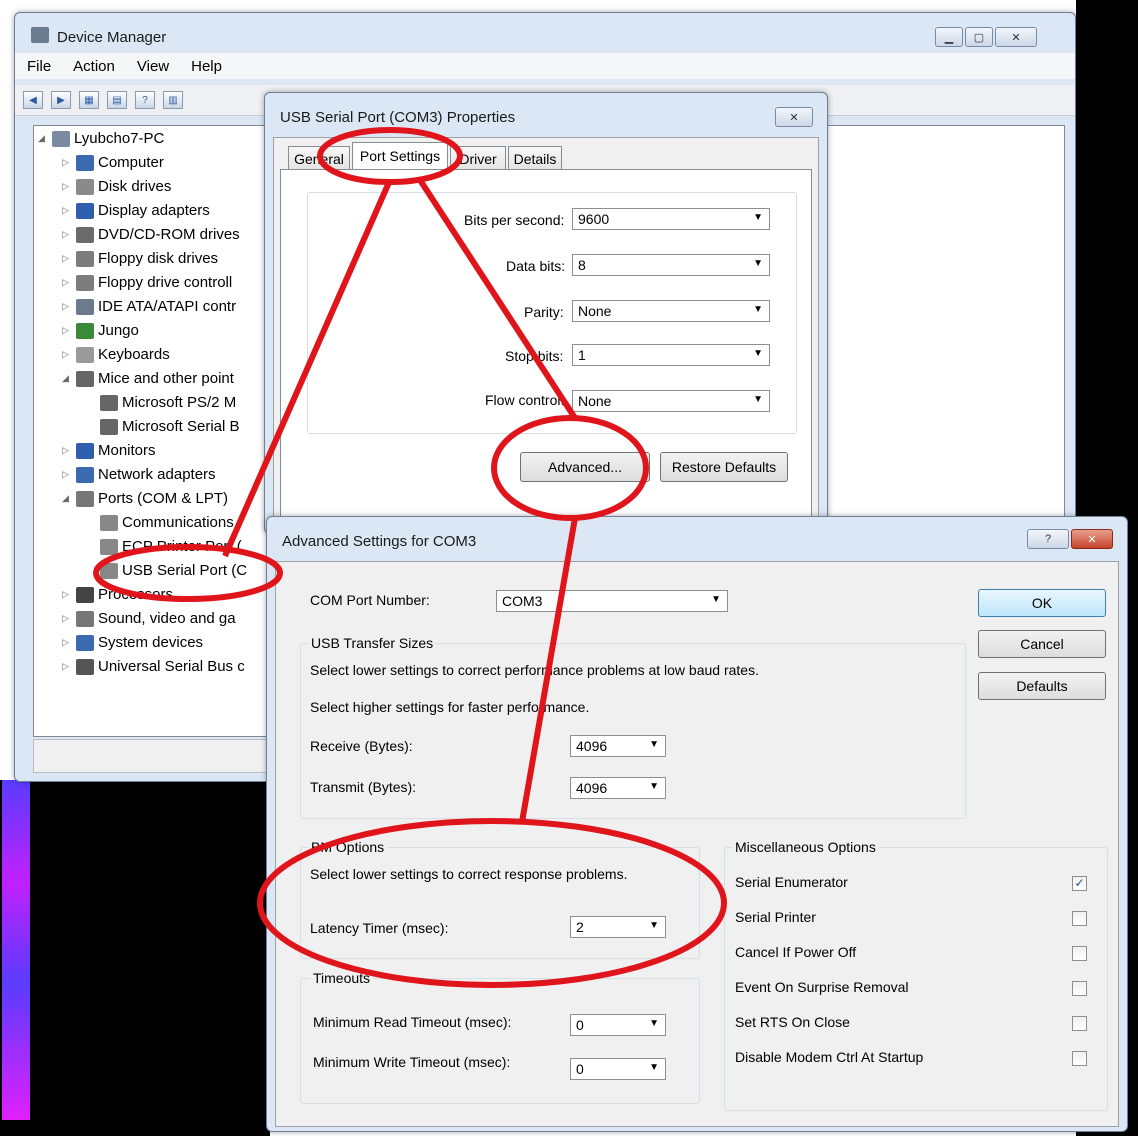 Image resolution: width=1138 pixels, height=1136 pixels. Describe the element at coordinates (101, 138) in the screenshot. I see `tree-root: ◢ Lyubcho7-PC` at that location.